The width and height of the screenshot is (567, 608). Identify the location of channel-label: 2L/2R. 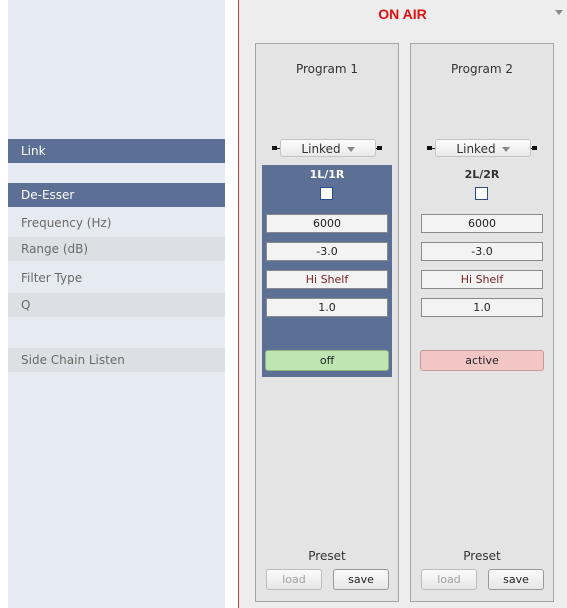
(482, 174).